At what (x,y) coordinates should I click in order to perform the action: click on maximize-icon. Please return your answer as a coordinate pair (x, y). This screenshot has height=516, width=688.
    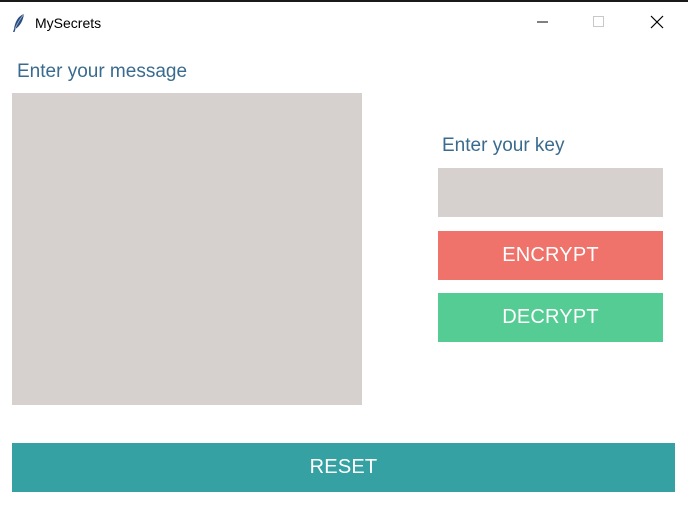
    Looking at the image, I should click on (599, 24).